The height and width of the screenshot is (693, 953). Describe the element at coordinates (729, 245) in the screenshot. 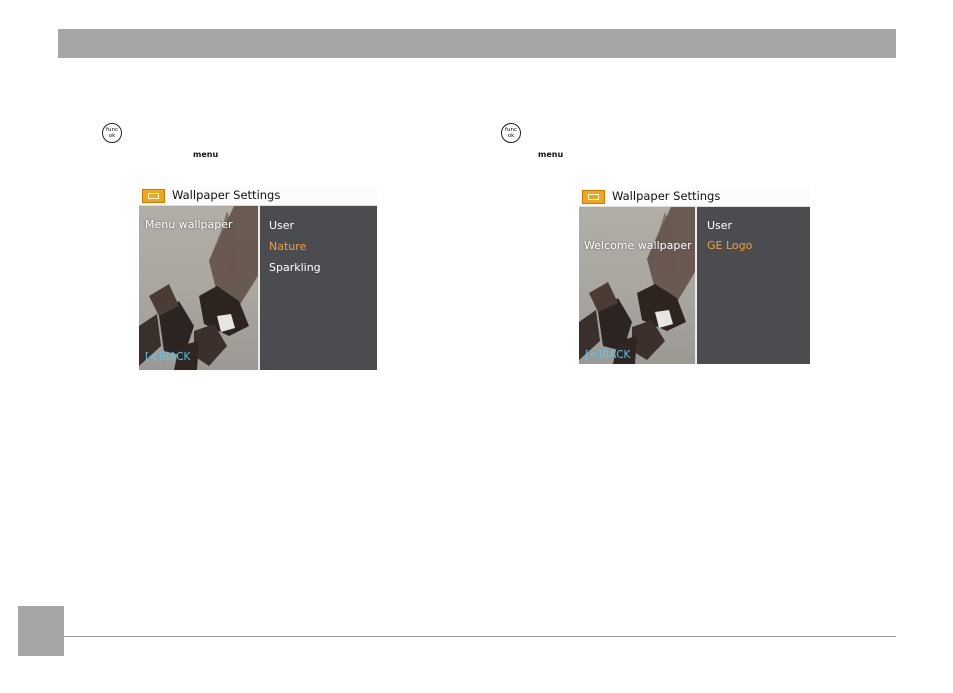

I see `option-ge-logo: GE Logo` at that location.